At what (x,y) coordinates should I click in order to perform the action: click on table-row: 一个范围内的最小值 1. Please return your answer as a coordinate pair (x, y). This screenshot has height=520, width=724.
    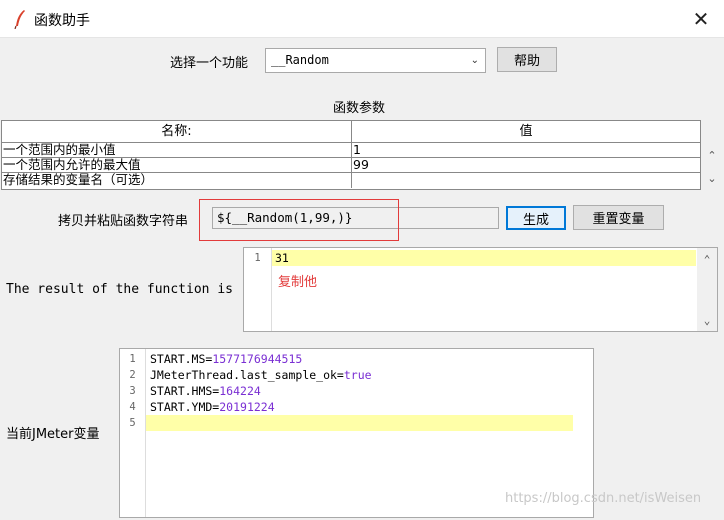
    Looking at the image, I should click on (351, 150).